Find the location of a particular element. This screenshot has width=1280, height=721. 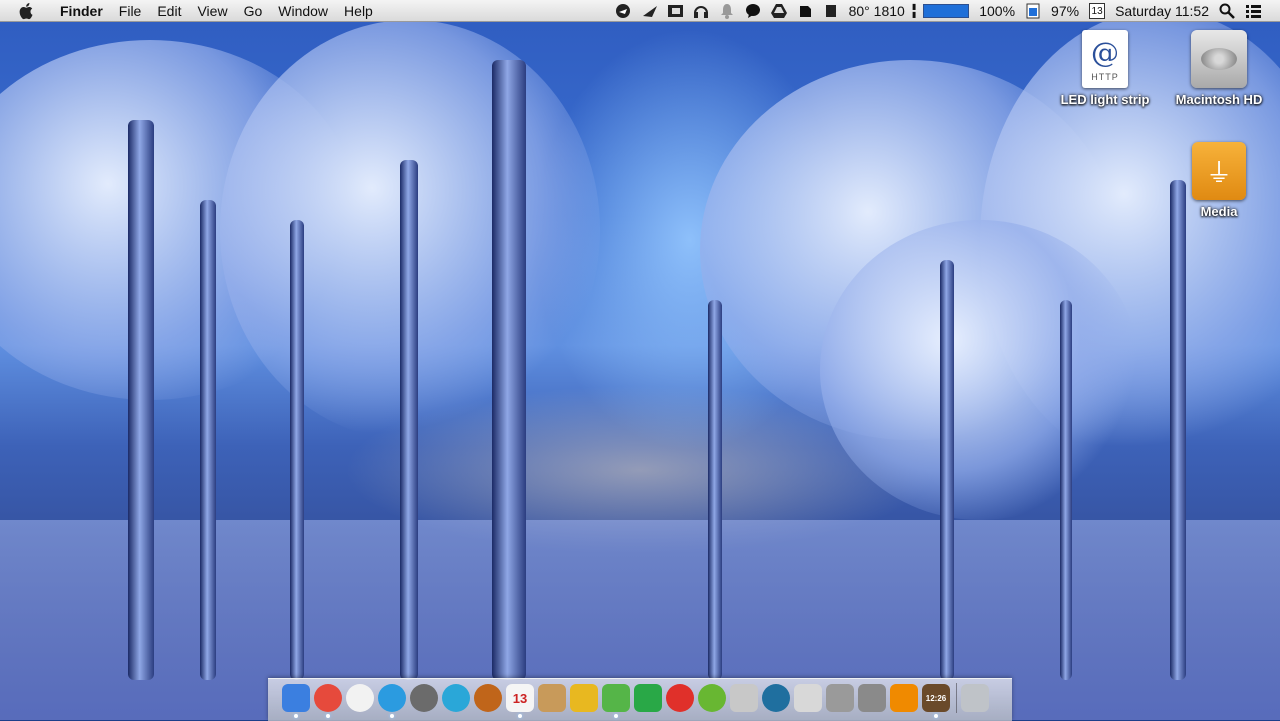

airplane-icon is located at coordinates (623, 11).